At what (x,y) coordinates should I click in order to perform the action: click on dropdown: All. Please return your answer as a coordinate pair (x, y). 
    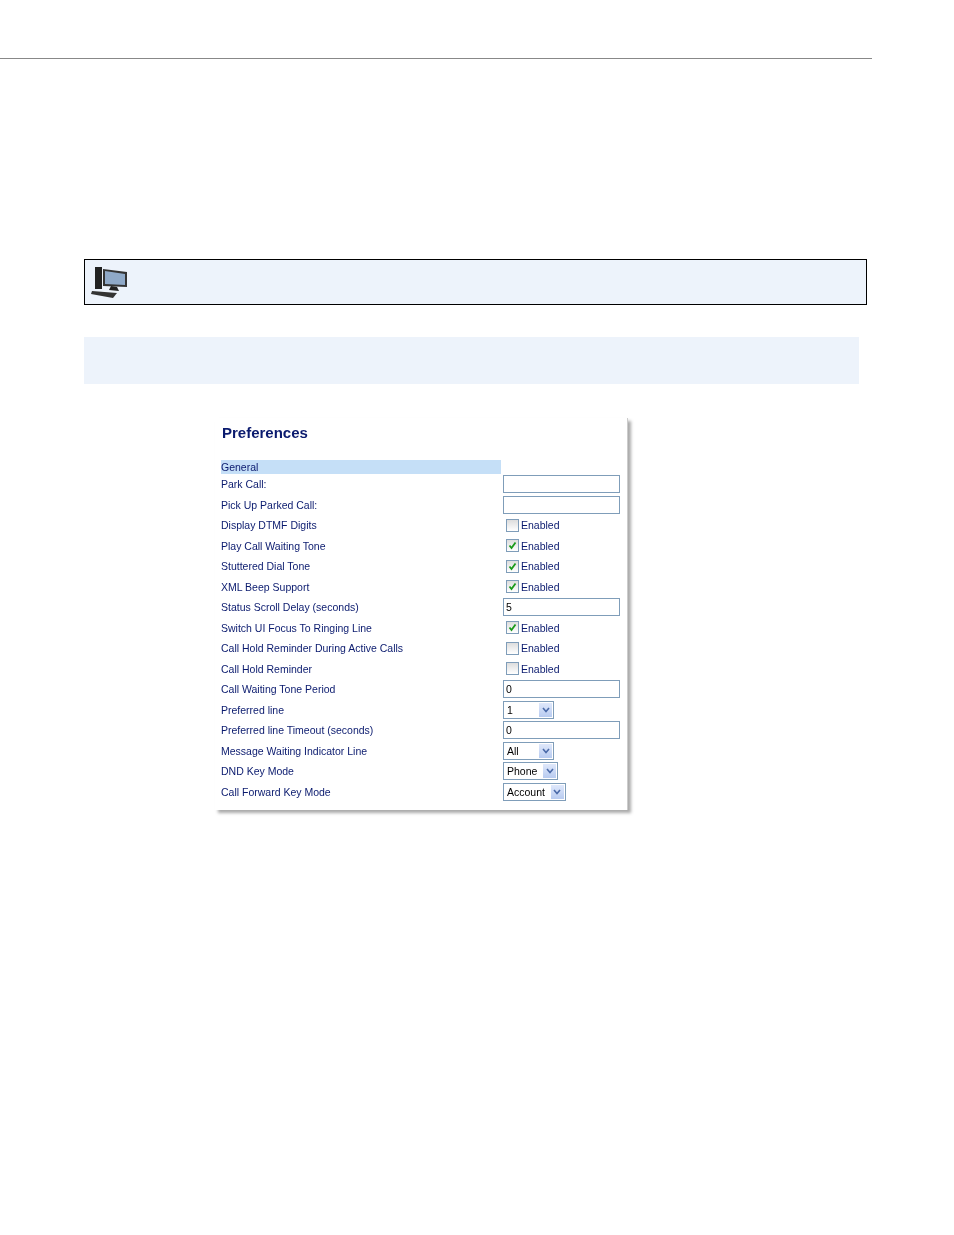
    Looking at the image, I should click on (528, 750).